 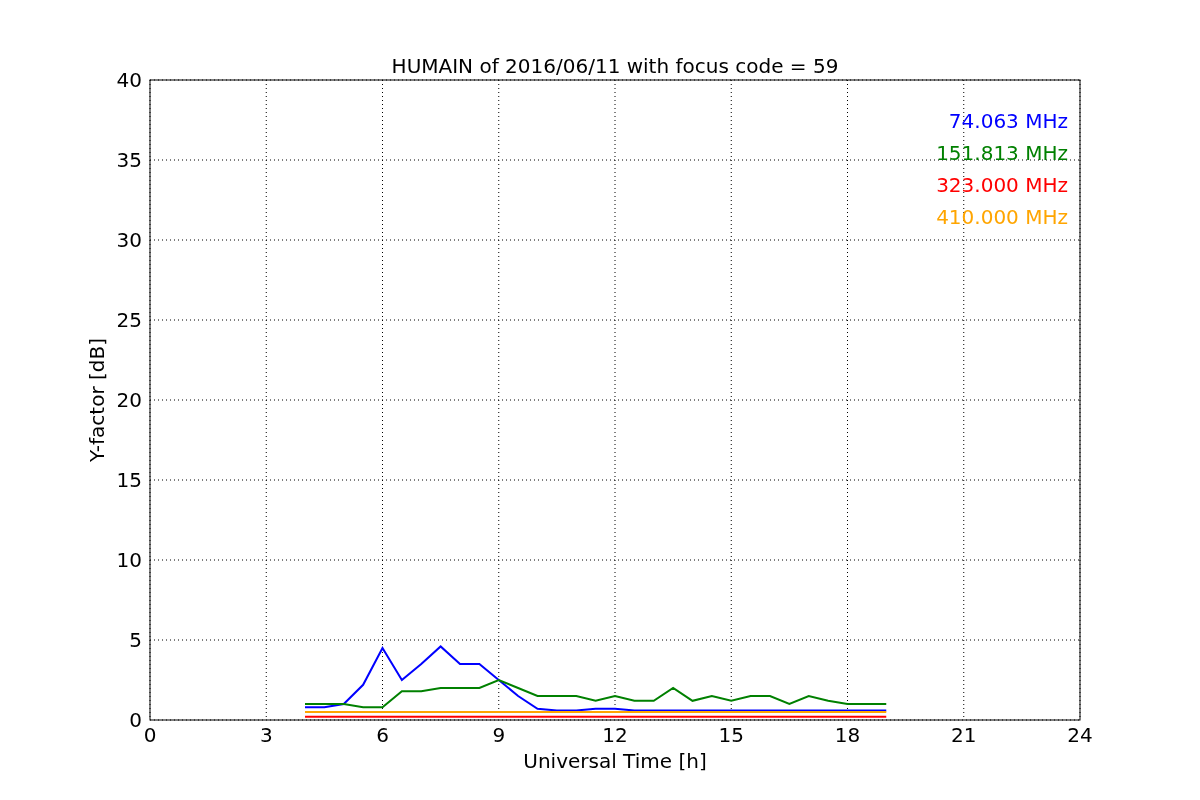 I want to click on chart-title: HUMAIN of 2016/06/11 with focus code = 59, so click(x=615, y=66).